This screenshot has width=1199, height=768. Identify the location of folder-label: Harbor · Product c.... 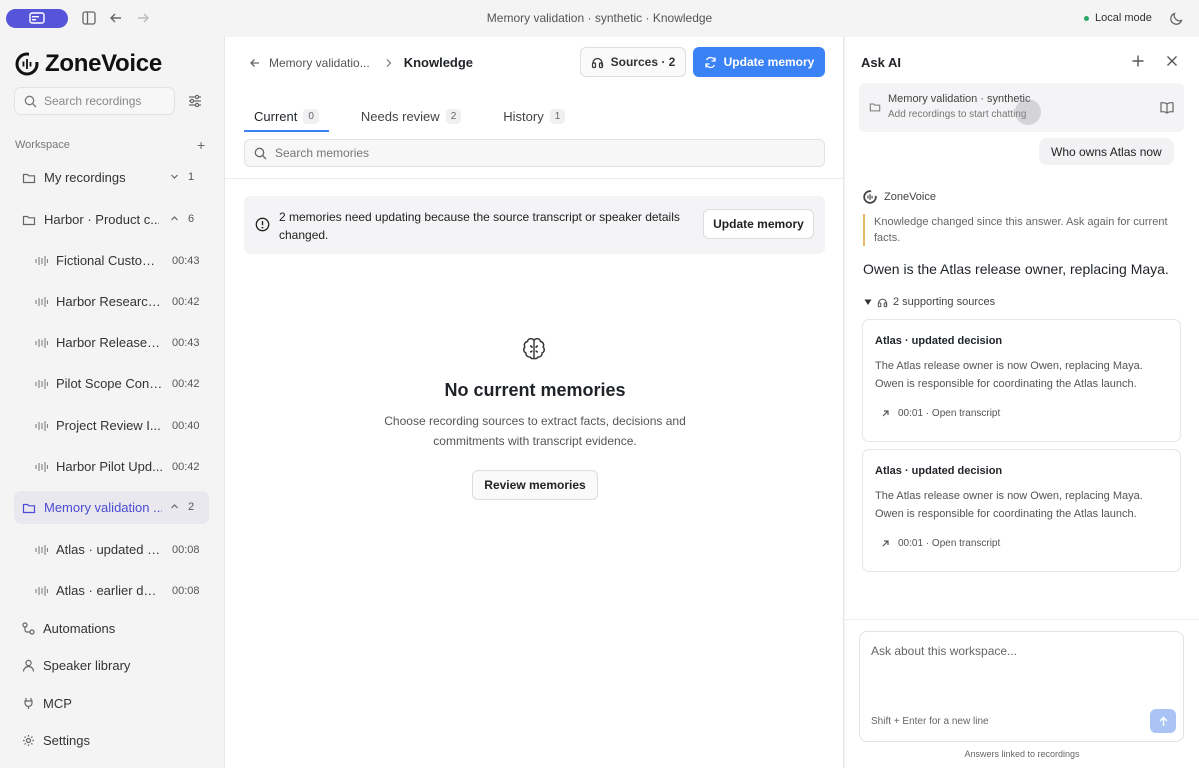
(101, 219).